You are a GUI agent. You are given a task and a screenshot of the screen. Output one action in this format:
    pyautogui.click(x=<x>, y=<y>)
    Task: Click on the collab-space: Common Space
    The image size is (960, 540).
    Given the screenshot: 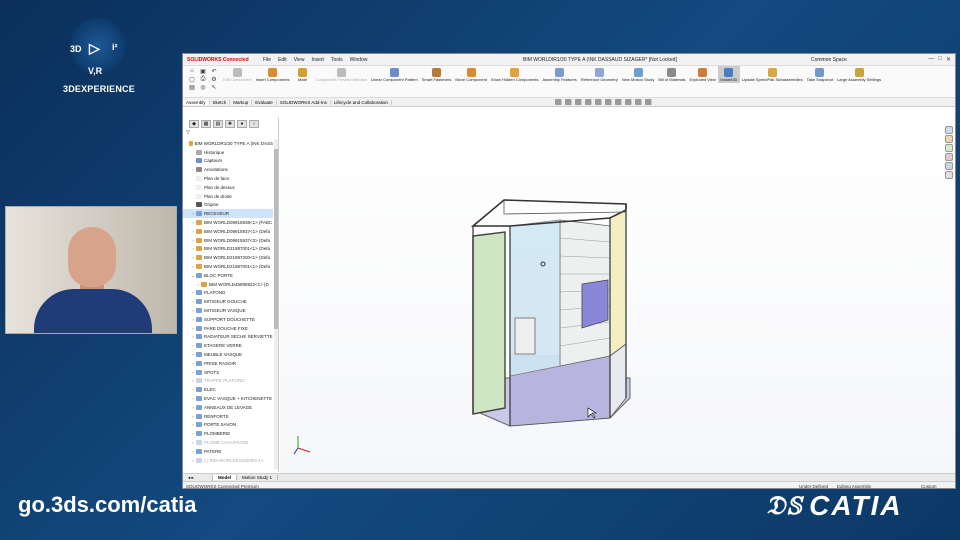 What is the action you would take?
    pyautogui.click(x=829, y=60)
    